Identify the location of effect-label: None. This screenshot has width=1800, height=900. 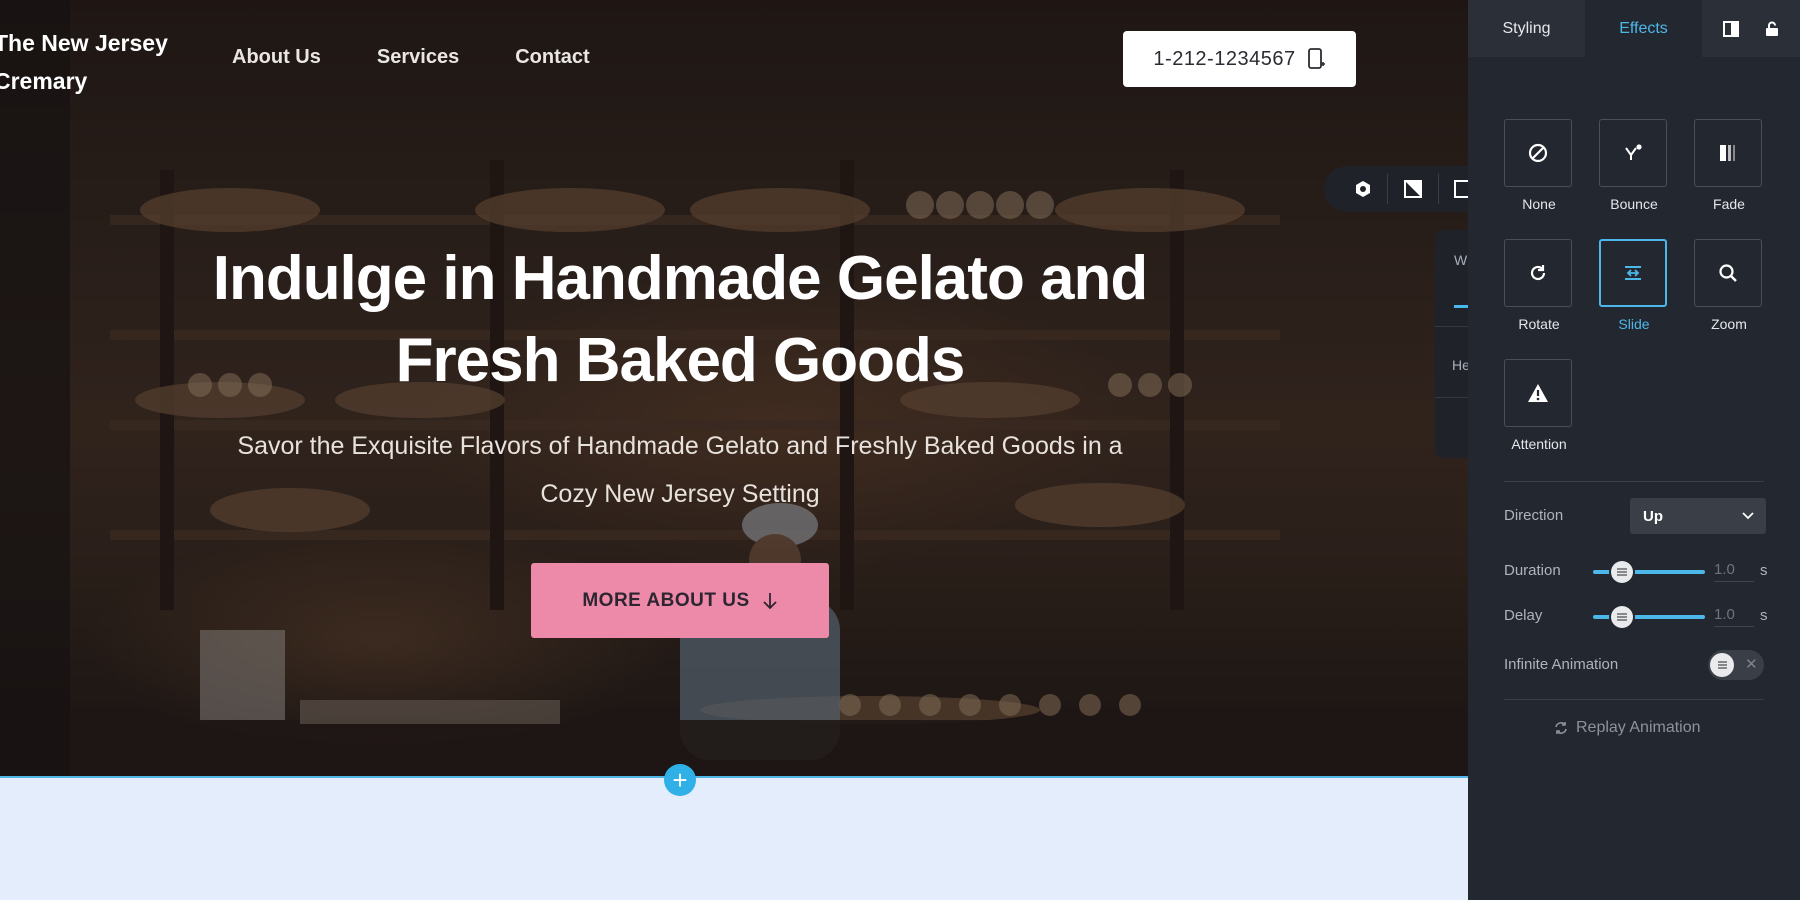
(1539, 204).